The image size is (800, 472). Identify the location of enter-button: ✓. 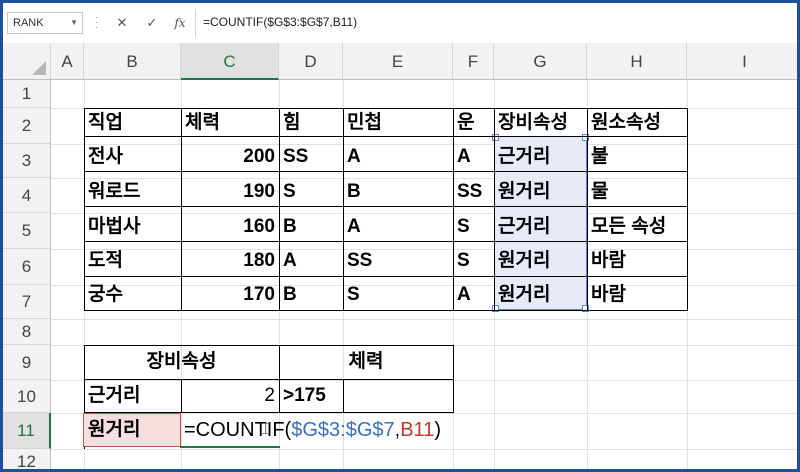
(152, 23).